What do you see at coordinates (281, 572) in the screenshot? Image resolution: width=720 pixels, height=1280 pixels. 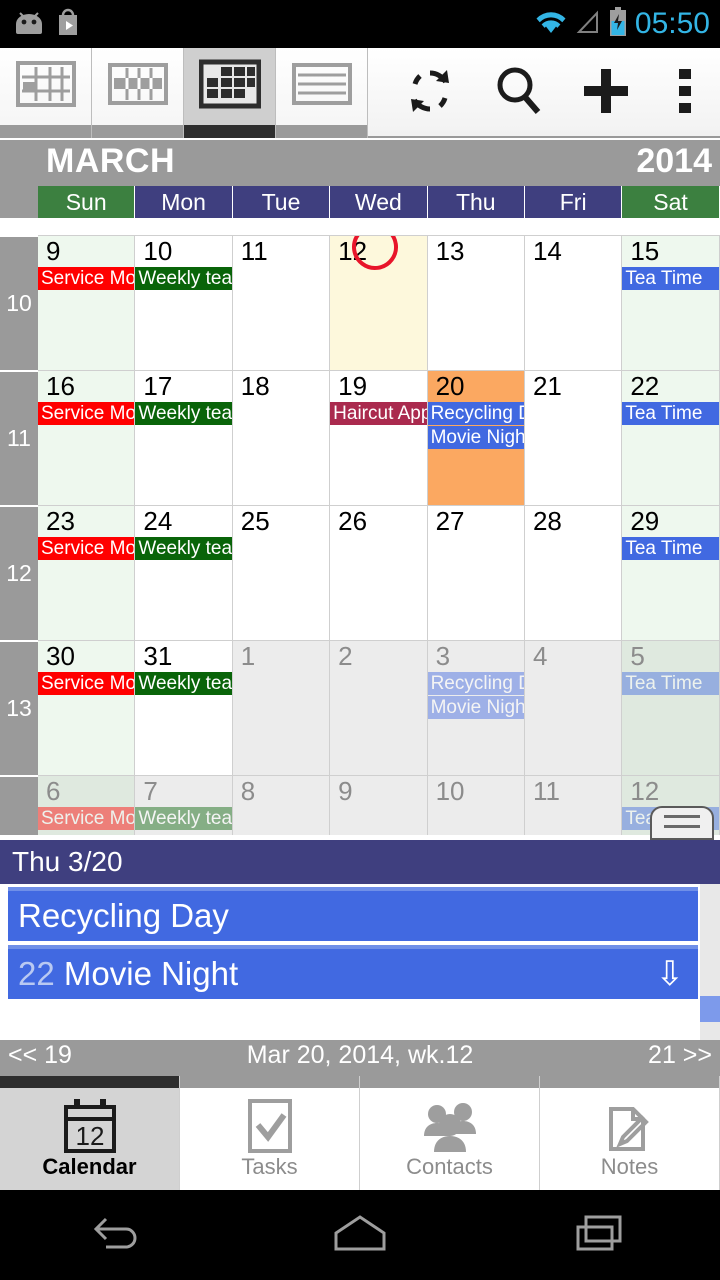 I see `day-cell: 25` at bounding box center [281, 572].